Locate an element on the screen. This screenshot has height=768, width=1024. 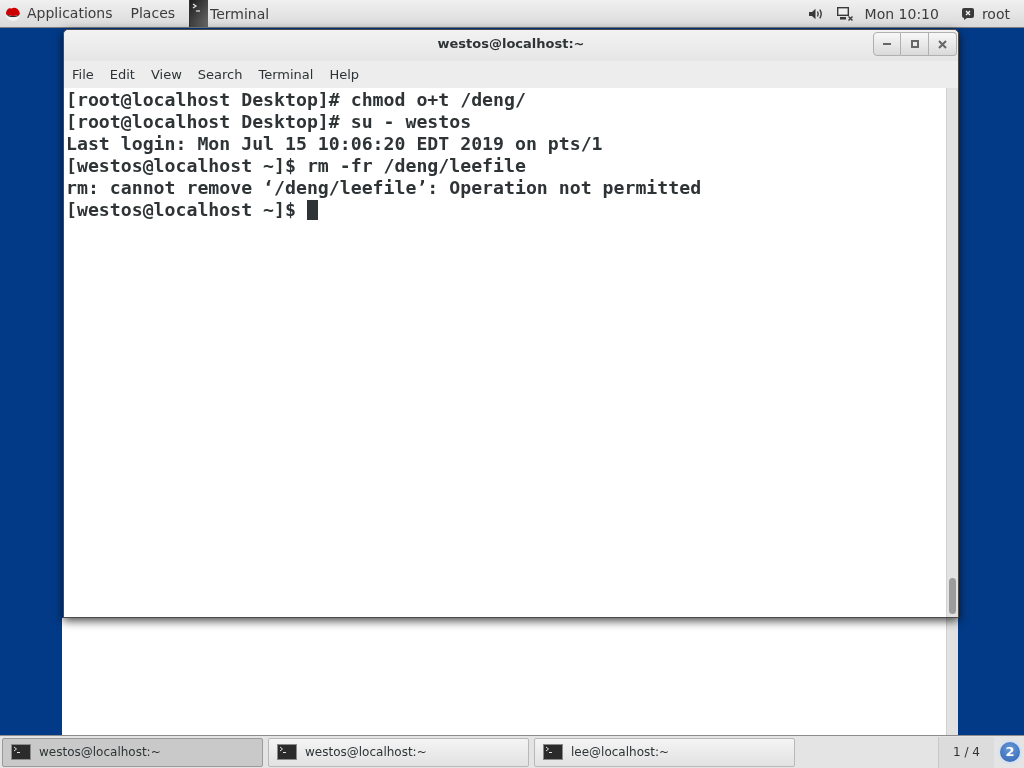
network-icon is located at coordinates (844, 13).